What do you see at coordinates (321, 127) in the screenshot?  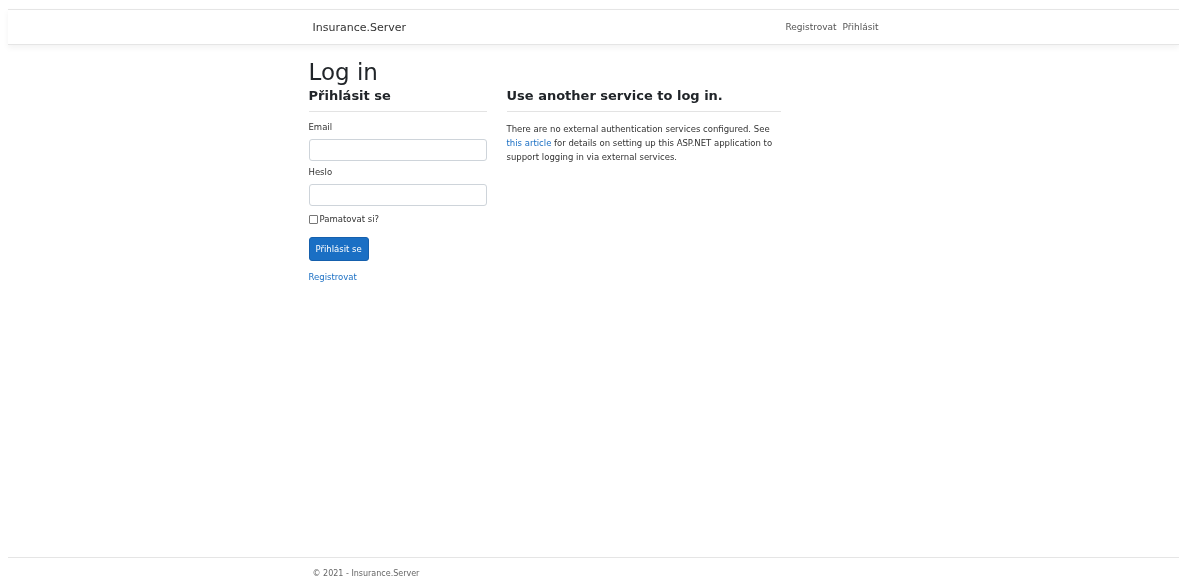 I see `field-label: Email` at bounding box center [321, 127].